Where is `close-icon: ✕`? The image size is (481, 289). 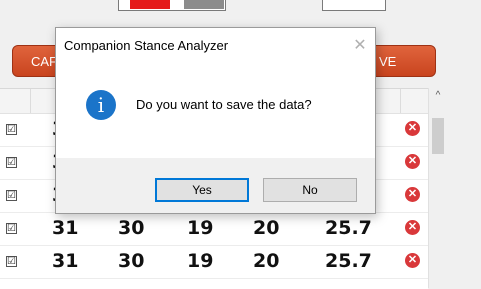 close-icon: ✕ is located at coordinates (360, 46).